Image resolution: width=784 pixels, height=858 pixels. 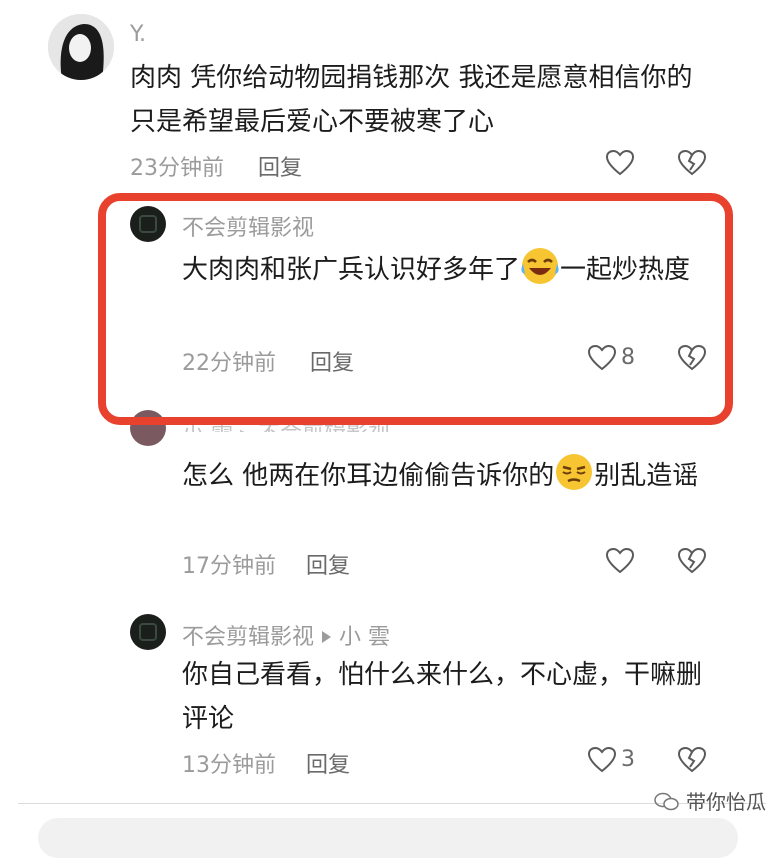 What do you see at coordinates (411, 100) in the screenshot?
I see `comment-text: 肉肉 凭你给动物园捐钱那次 我还是愿意相信你的 只是希望最后爱心不要被寒了心` at bounding box center [411, 100].